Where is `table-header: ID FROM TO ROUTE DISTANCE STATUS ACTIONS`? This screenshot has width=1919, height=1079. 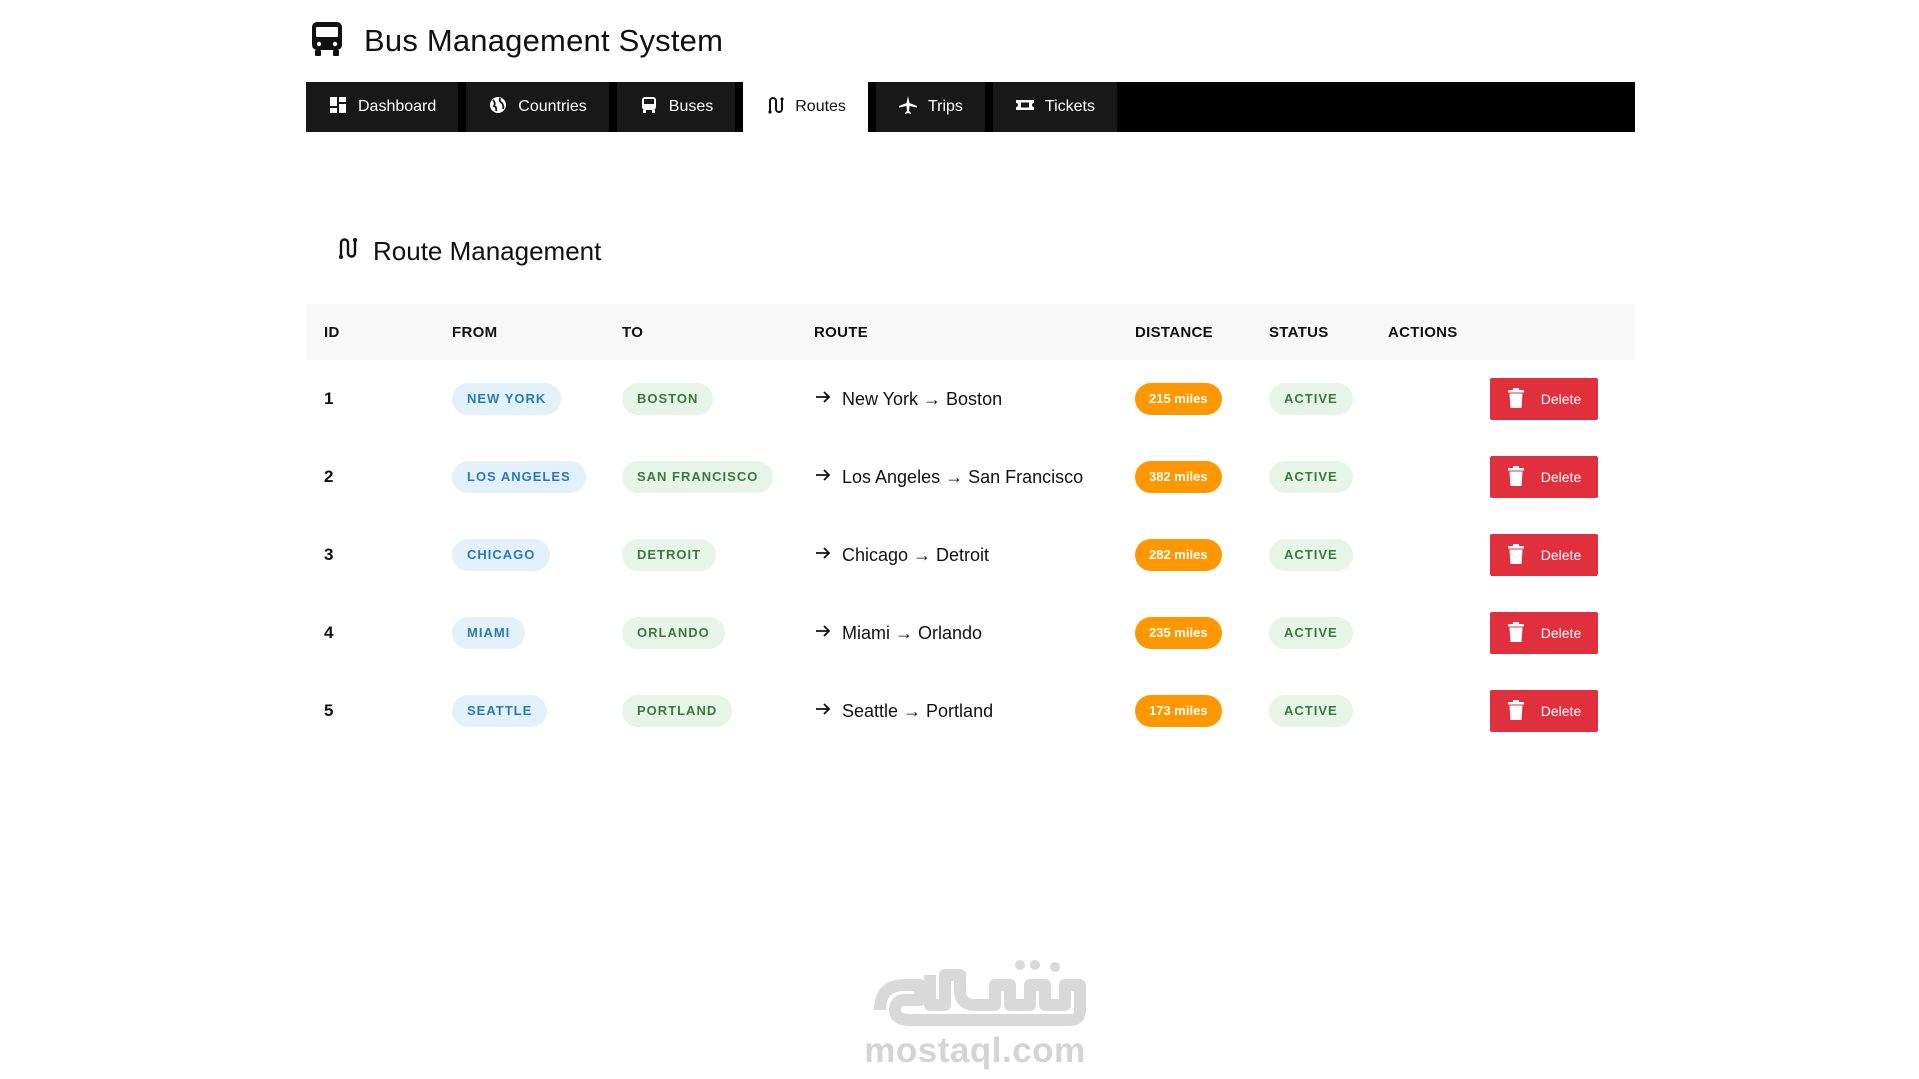 table-header: ID FROM TO ROUTE DISTANCE STATUS ACTIONS is located at coordinates (970, 332).